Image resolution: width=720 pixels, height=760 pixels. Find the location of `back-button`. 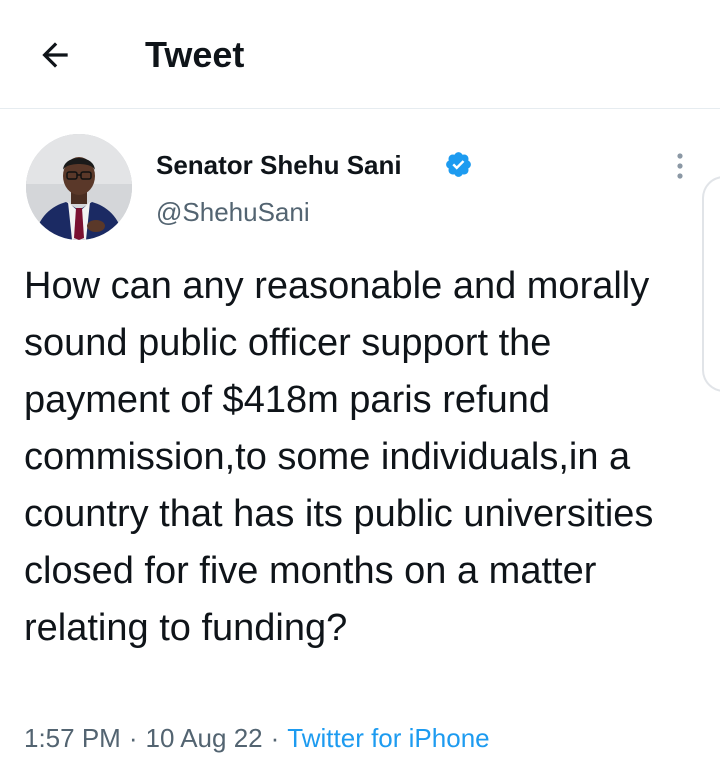

back-button is located at coordinates (55, 55).